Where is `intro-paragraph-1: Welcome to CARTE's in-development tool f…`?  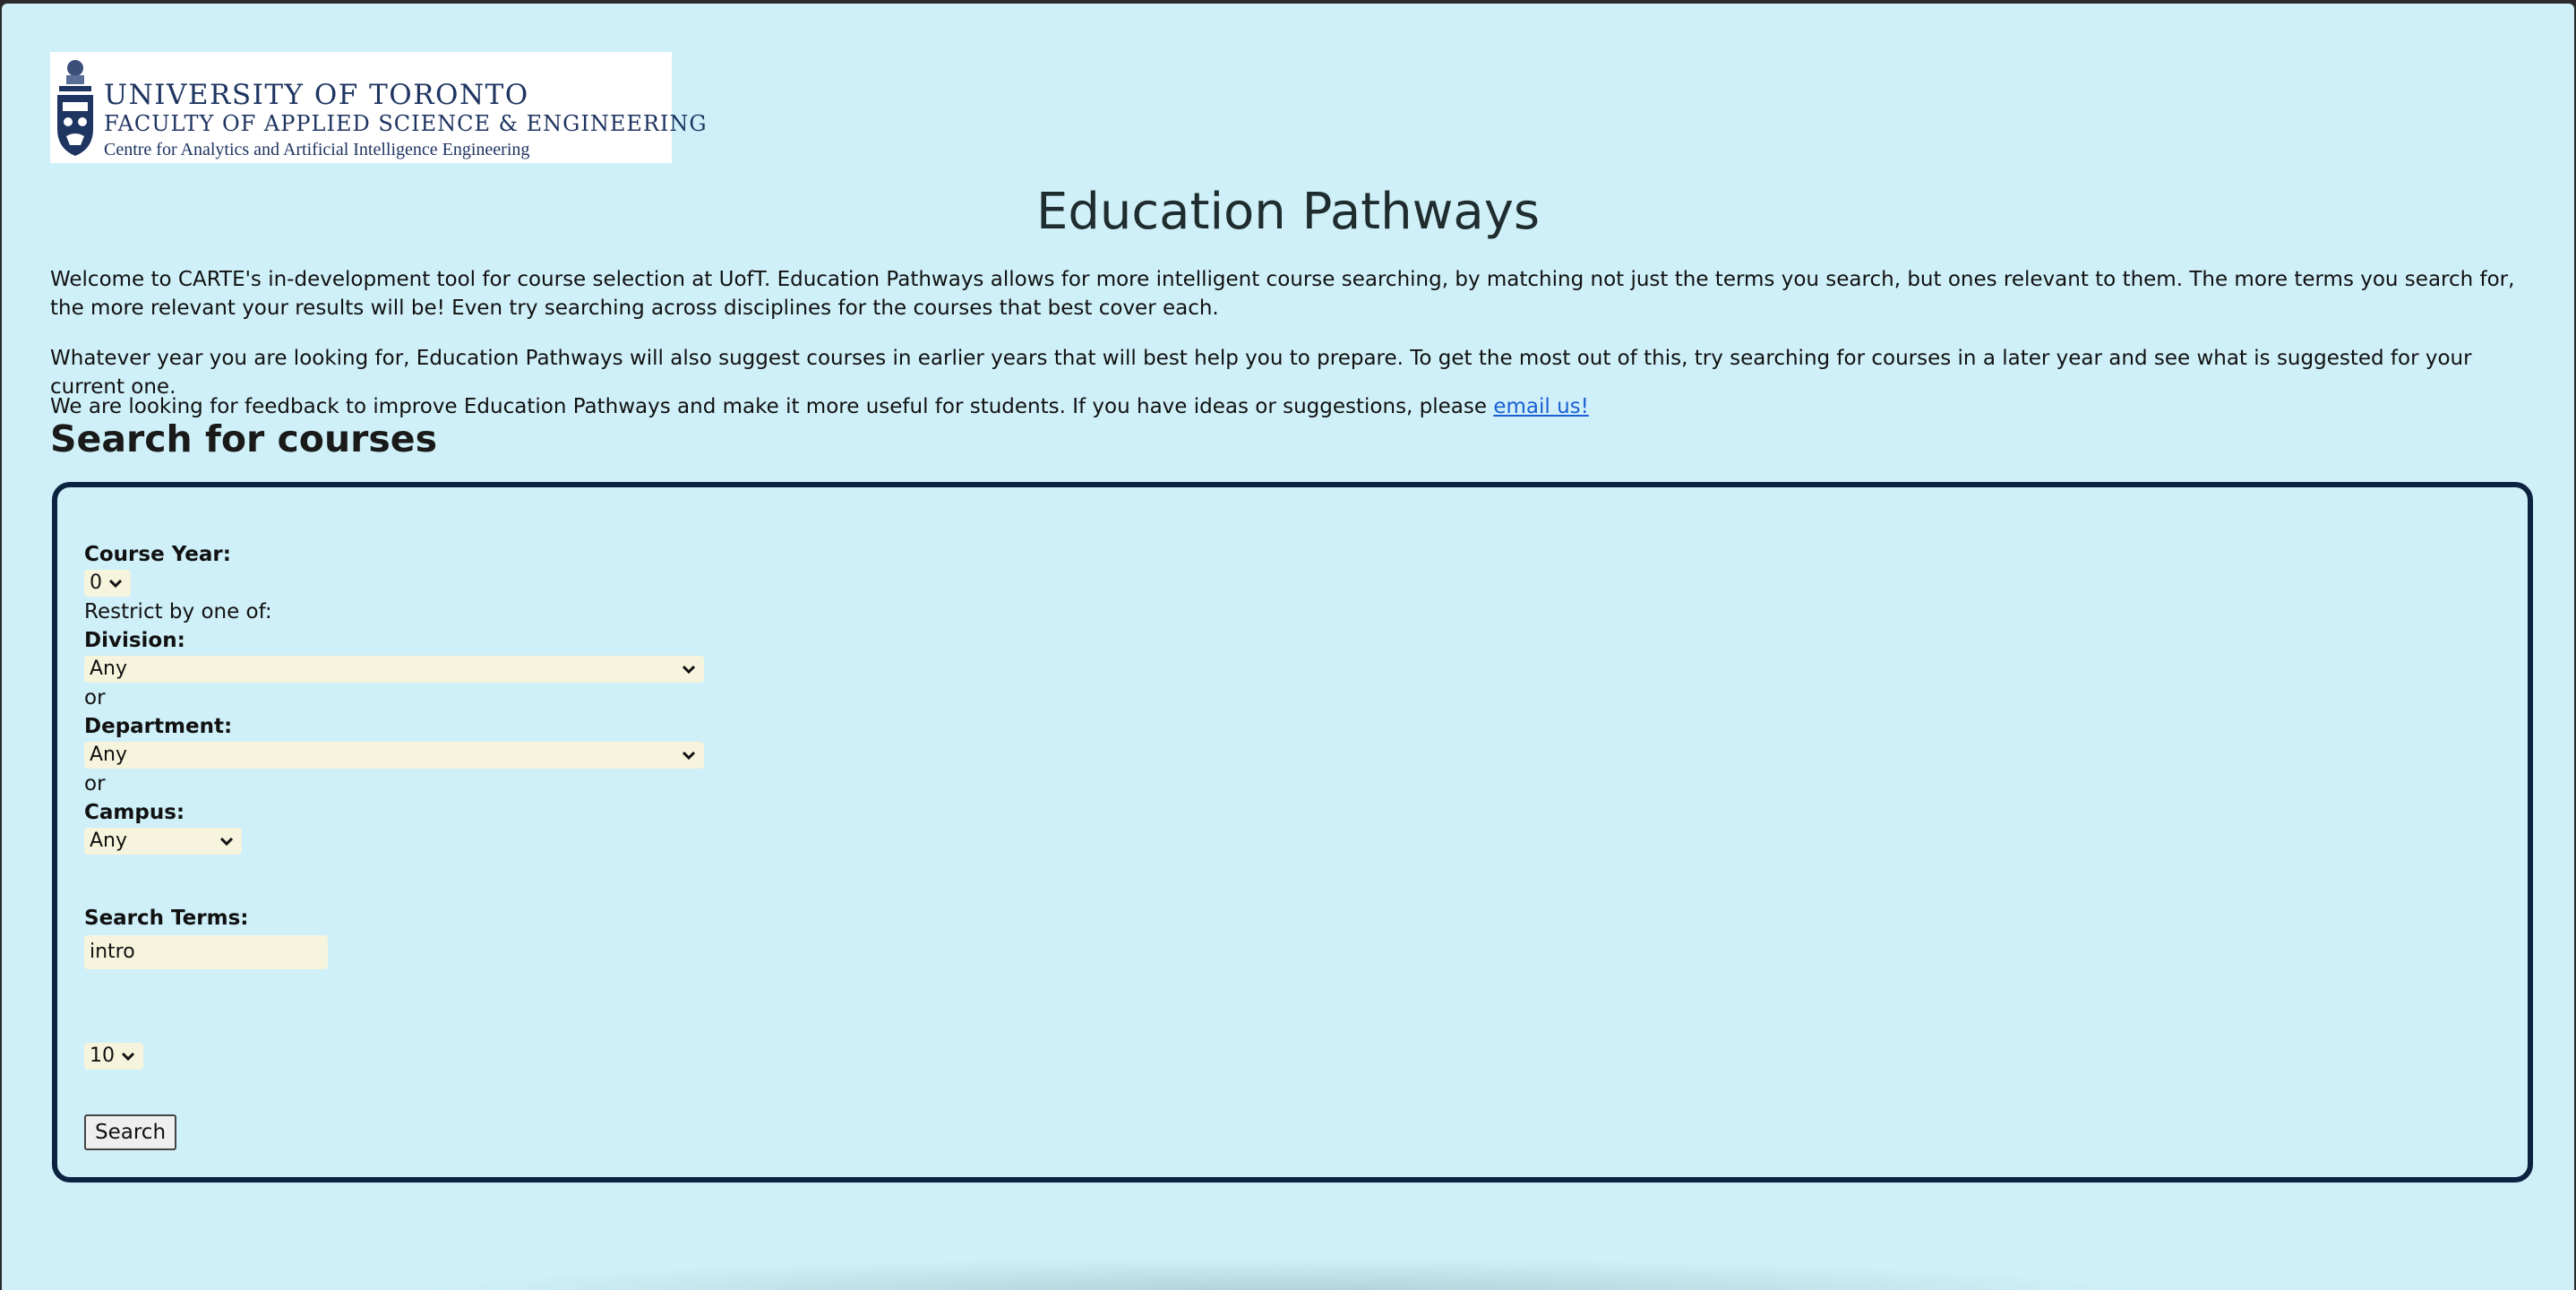 intro-paragraph-1: Welcome to CARTE's in-development tool f… is located at coordinates (1282, 294).